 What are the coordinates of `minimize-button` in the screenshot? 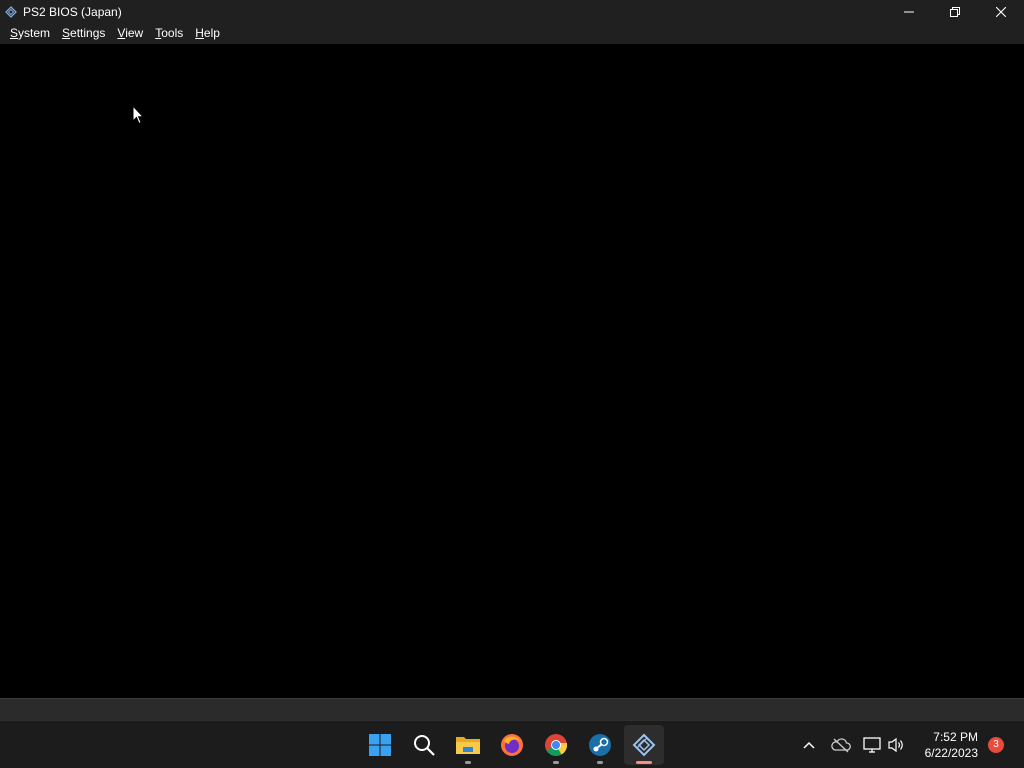 It's located at (909, 11).